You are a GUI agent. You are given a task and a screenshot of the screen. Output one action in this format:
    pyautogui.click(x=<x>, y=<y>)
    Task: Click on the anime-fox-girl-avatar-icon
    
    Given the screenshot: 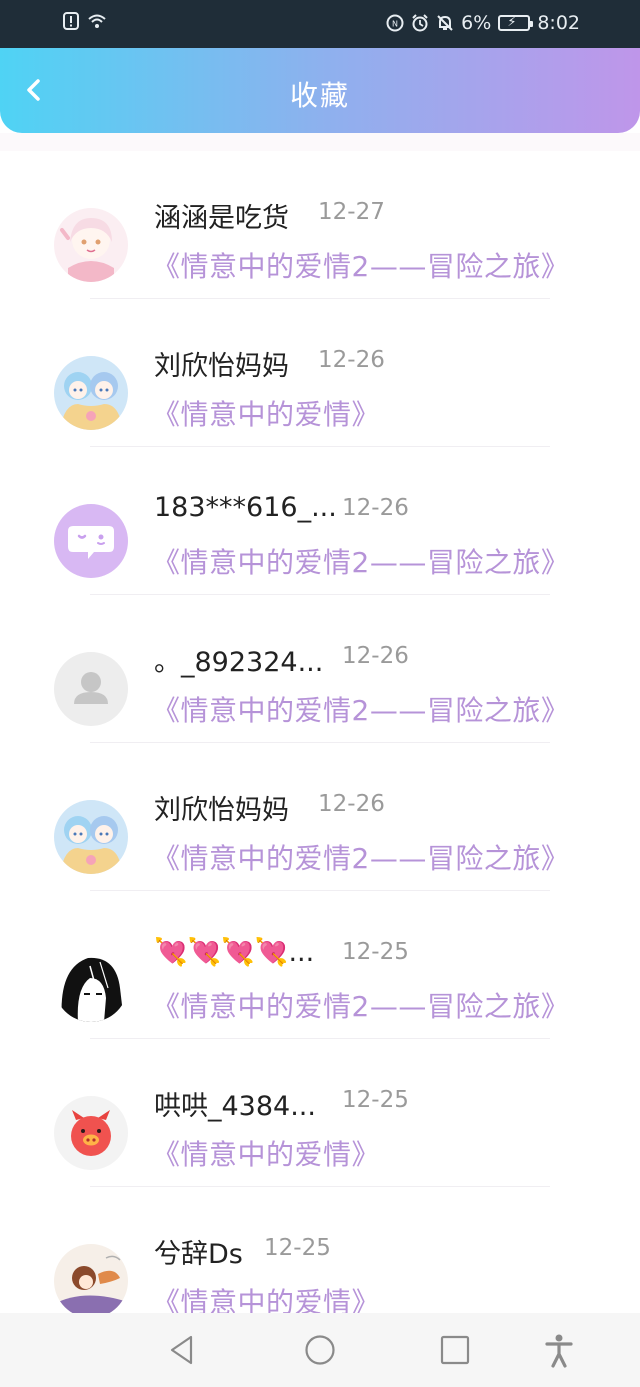 What is the action you would take?
    pyautogui.click(x=91, y=1281)
    